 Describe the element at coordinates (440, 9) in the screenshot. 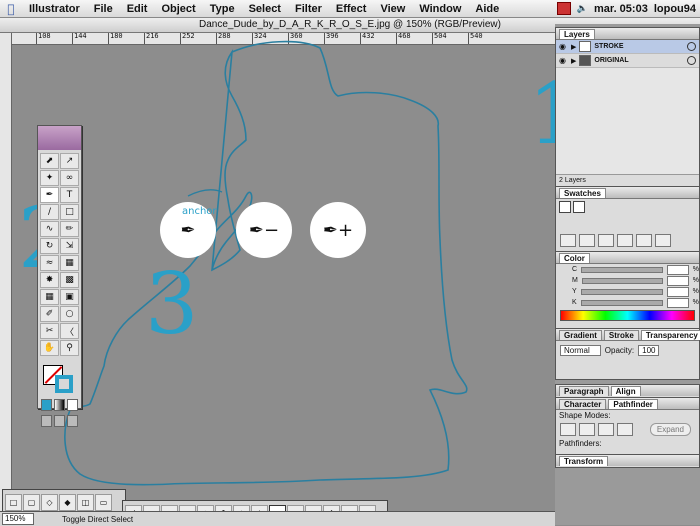

I see `menu-window: Window` at that location.